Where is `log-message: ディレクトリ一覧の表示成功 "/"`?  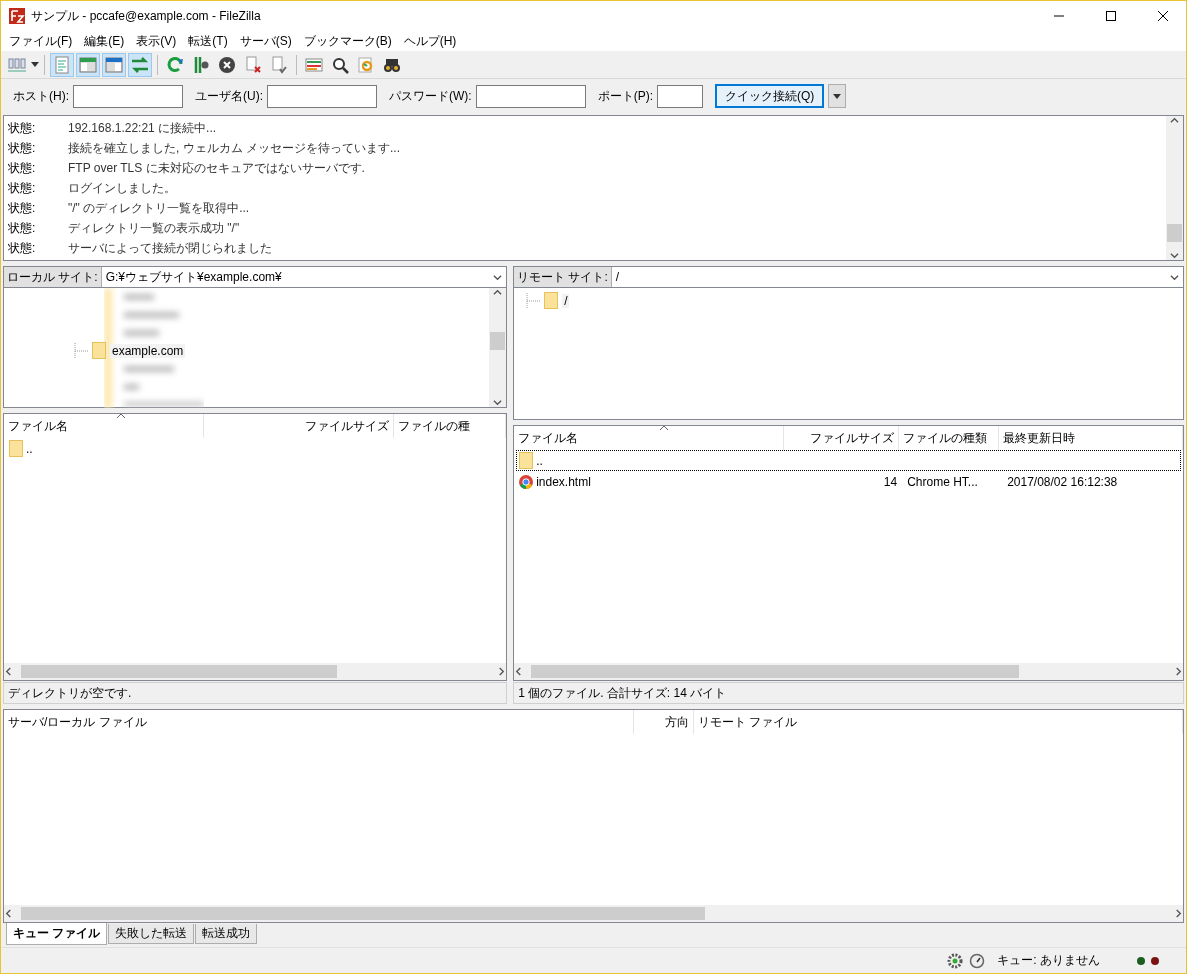
log-message: ディレクトリ一覧の表示成功 "/" is located at coordinates (154, 228).